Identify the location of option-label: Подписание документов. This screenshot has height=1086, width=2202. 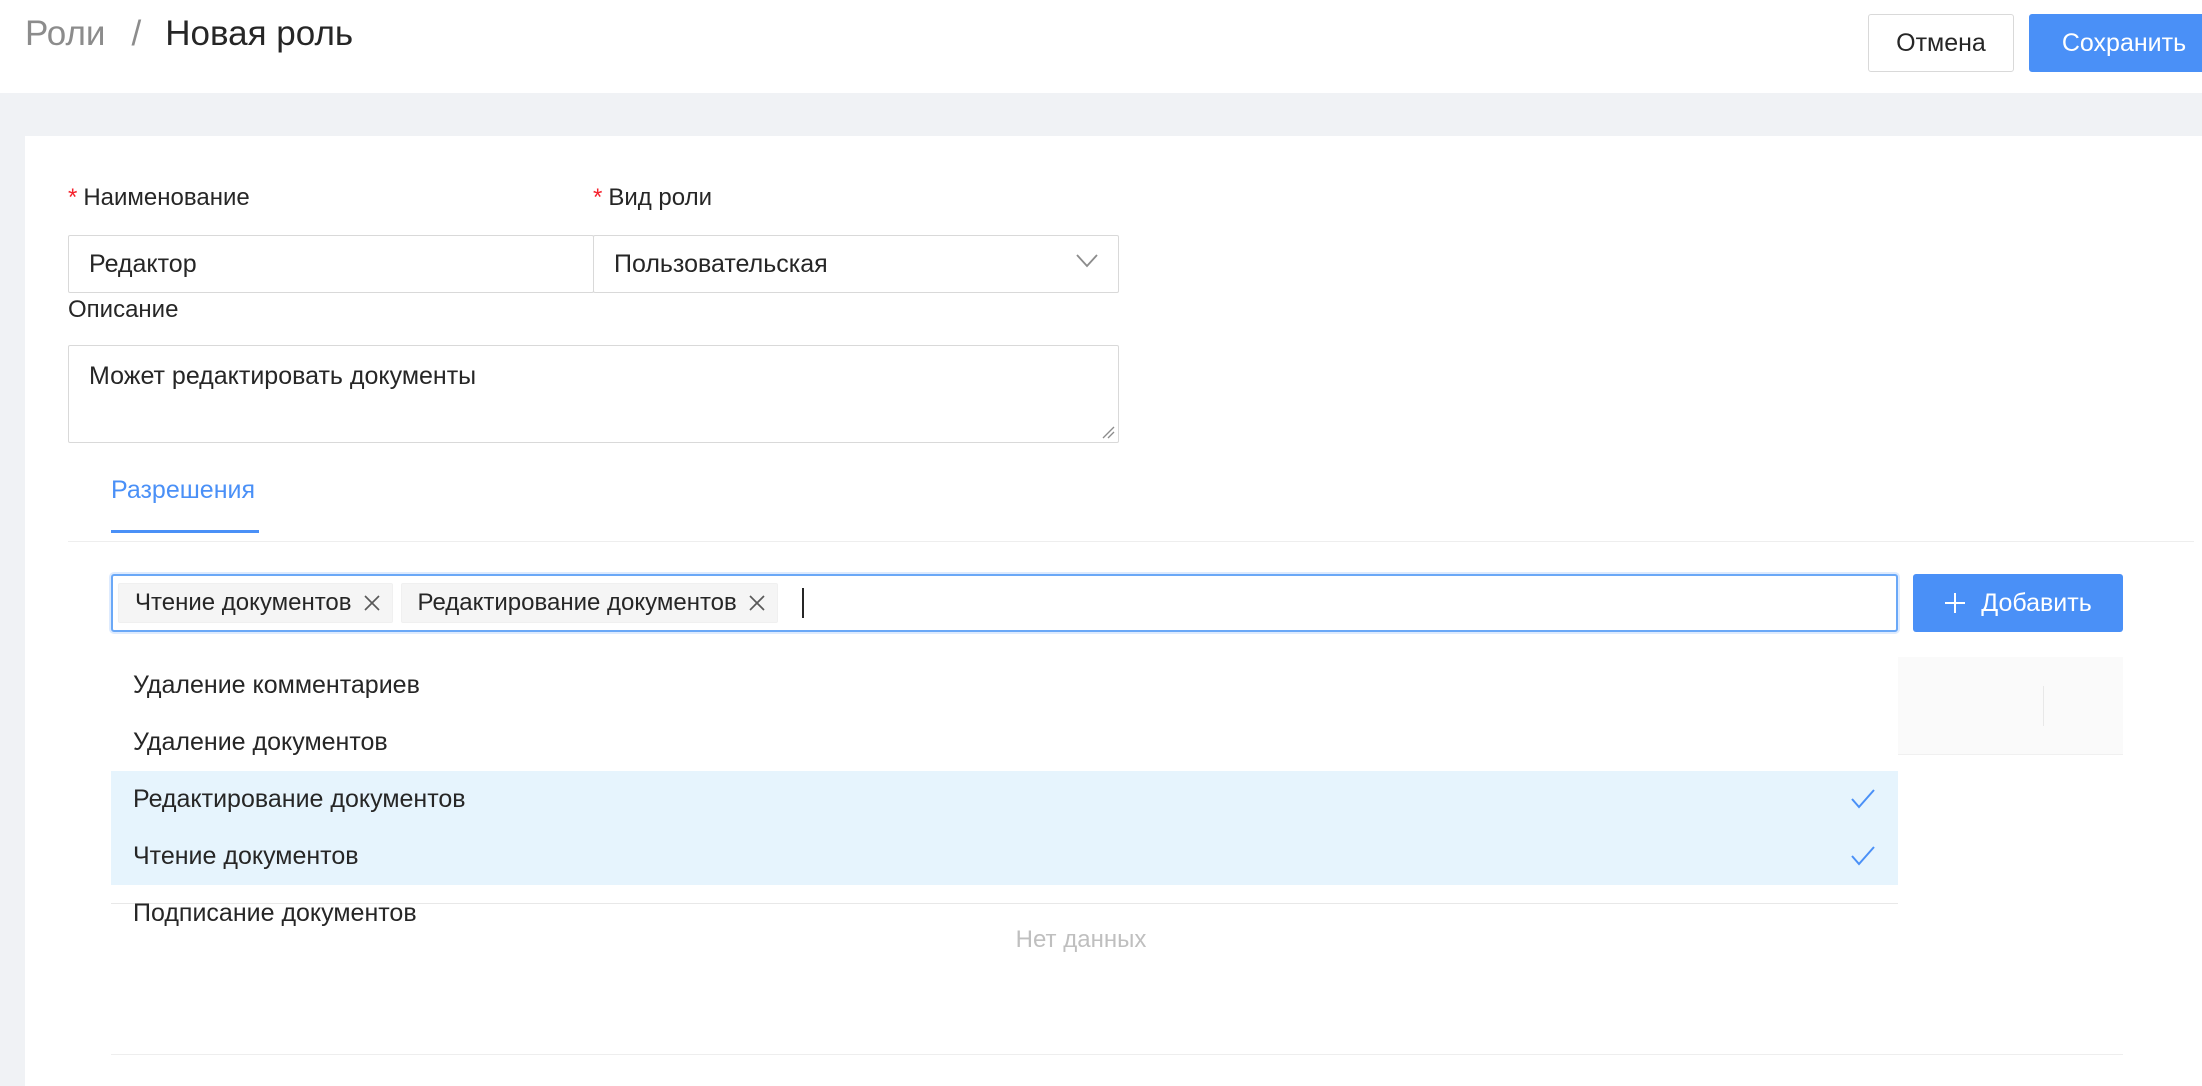
(275, 913).